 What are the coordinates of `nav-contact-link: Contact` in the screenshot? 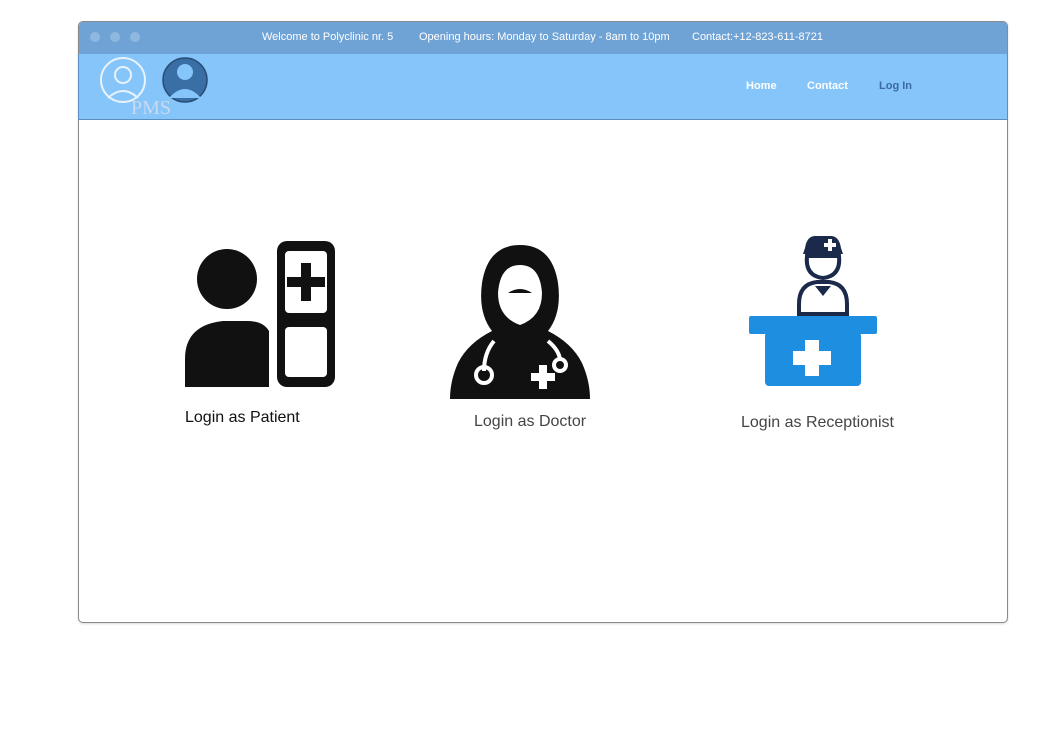 It's located at (827, 86).